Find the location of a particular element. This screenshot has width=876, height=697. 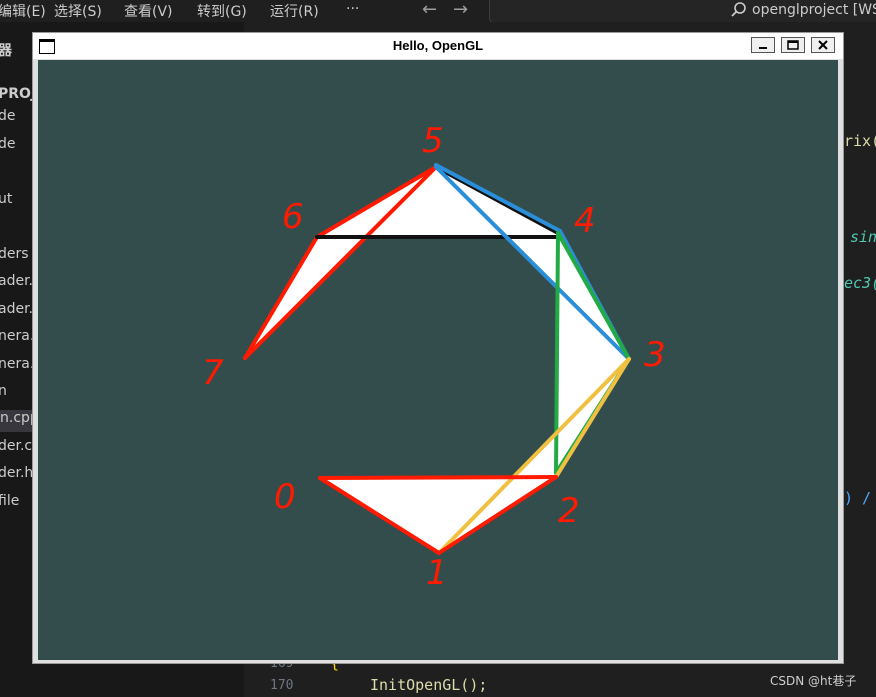

menu-run: 运行(R) is located at coordinates (294, 11).